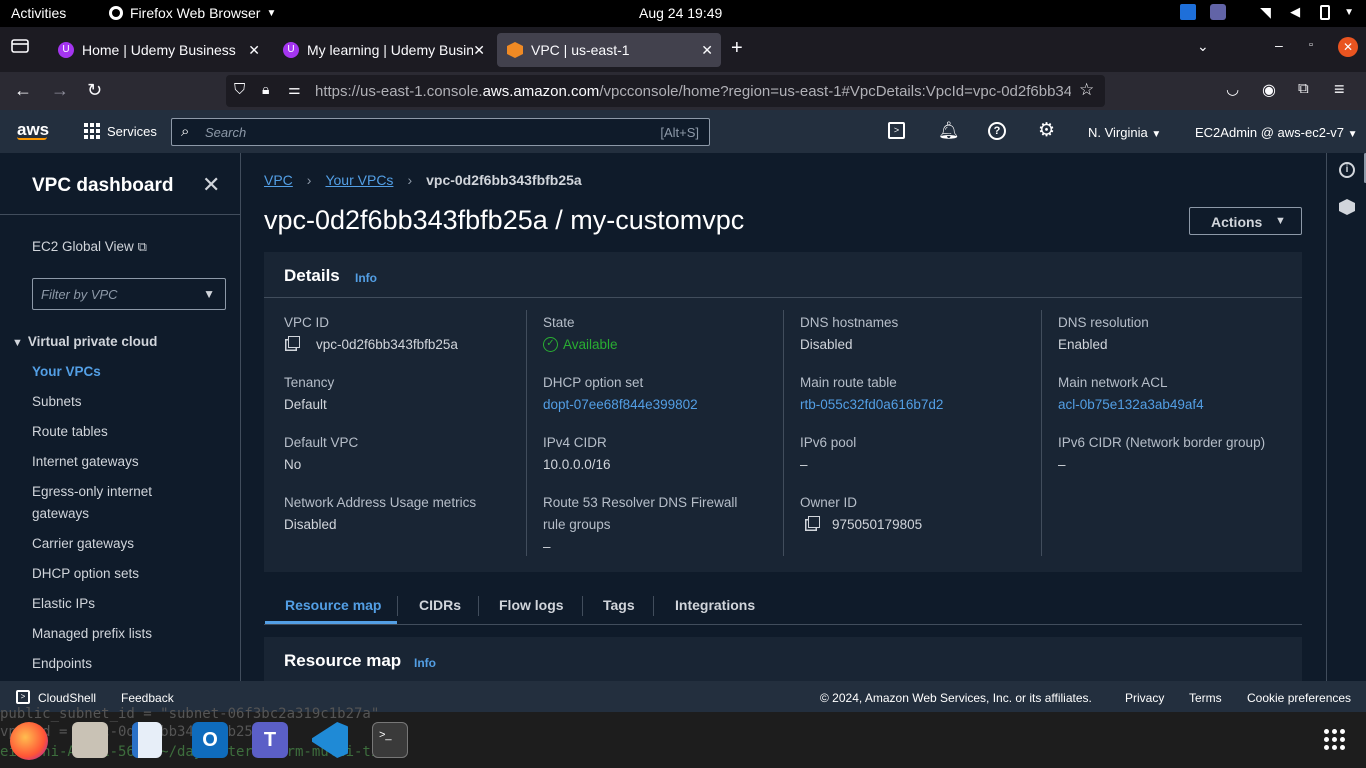  I want to click on wifi-icon: ◥, so click(1265, 12).